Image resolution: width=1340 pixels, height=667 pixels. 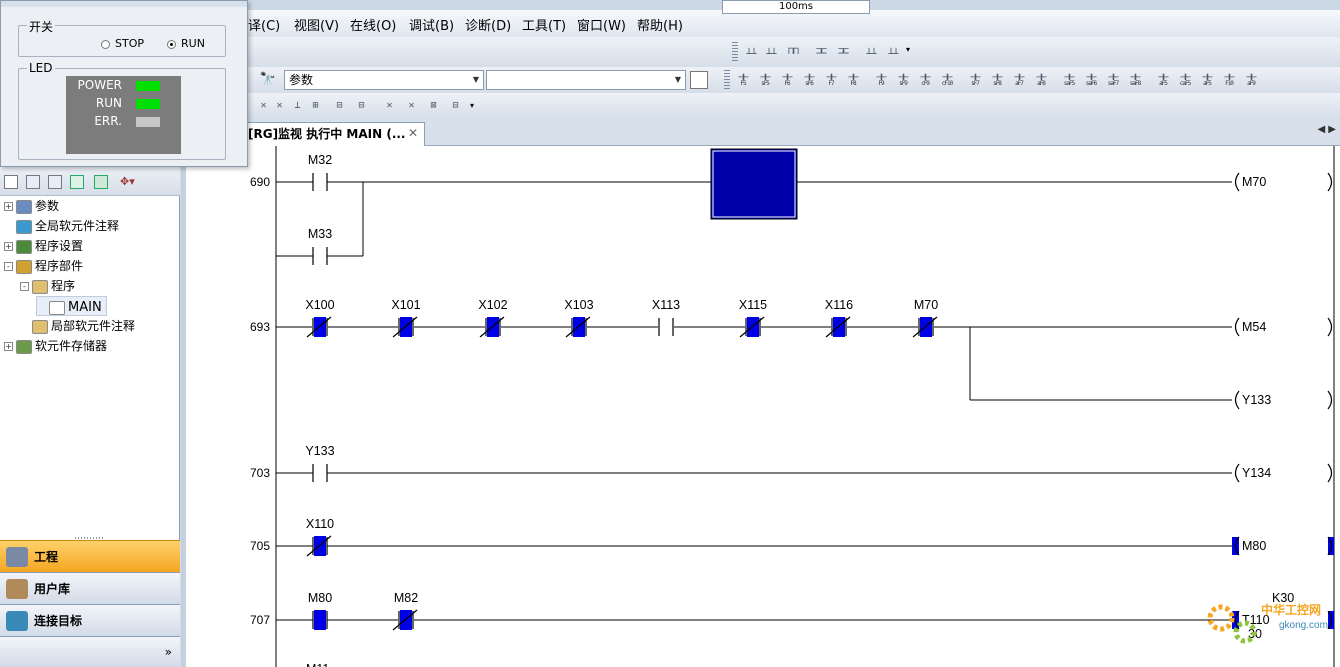 What do you see at coordinates (1229, 78) in the screenshot?
I see `function-key-button: ⊣⊢ F10` at bounding box center [1229, 78].